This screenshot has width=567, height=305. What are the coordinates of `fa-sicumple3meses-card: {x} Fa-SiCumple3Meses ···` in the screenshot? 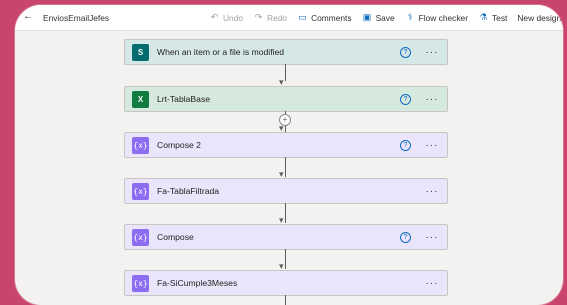 It's located at (286, 283).